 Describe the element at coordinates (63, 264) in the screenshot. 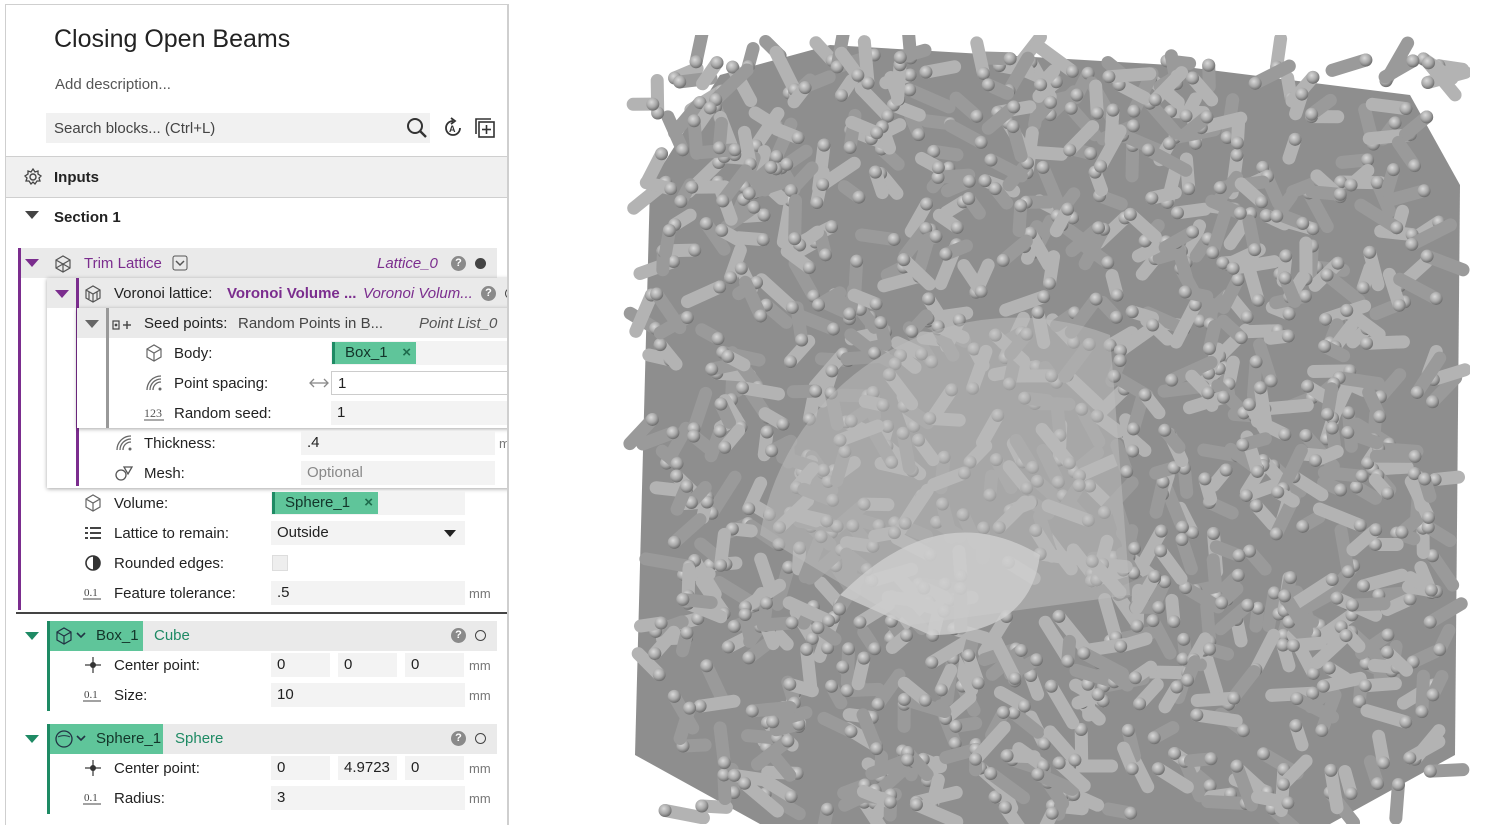

I see `lattice-icon` at that location.